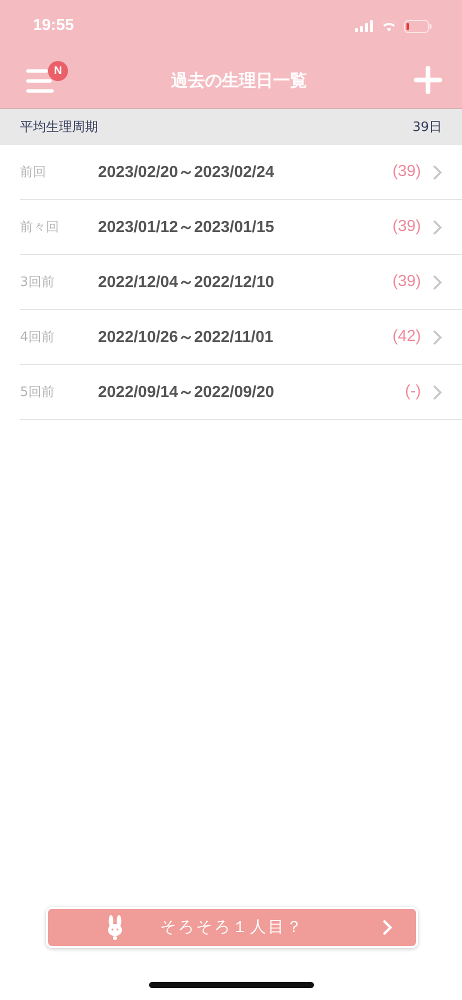  I want to click on status-time: 19:55, so click(53, 26).